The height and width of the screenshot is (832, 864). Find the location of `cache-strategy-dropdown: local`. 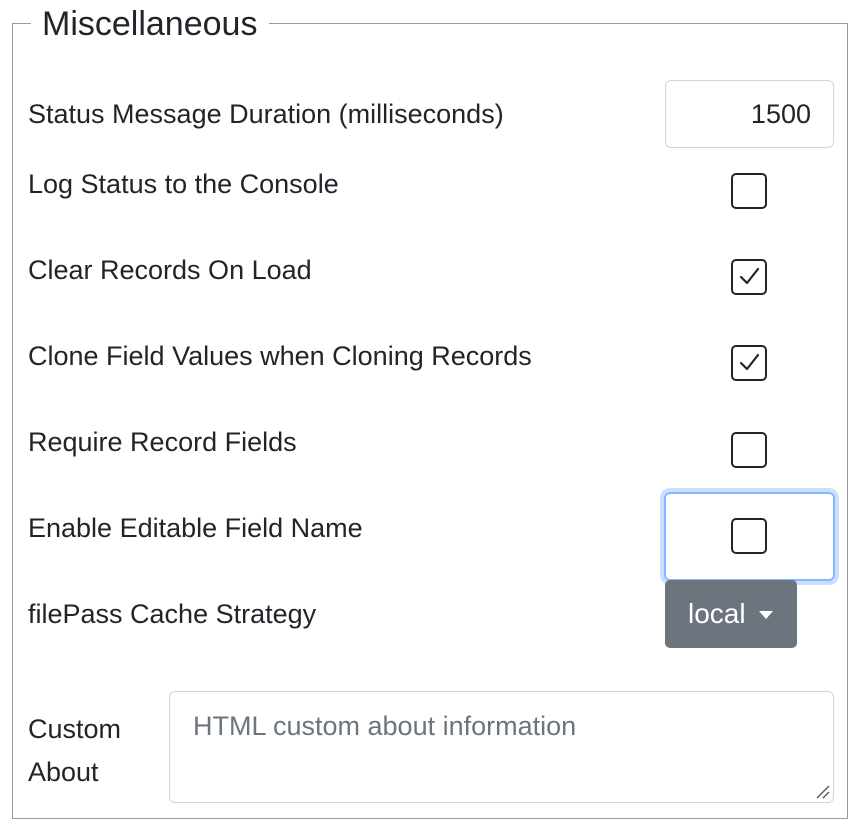

cache-strategy-dropdown: local is located at coordinates (731, 614).